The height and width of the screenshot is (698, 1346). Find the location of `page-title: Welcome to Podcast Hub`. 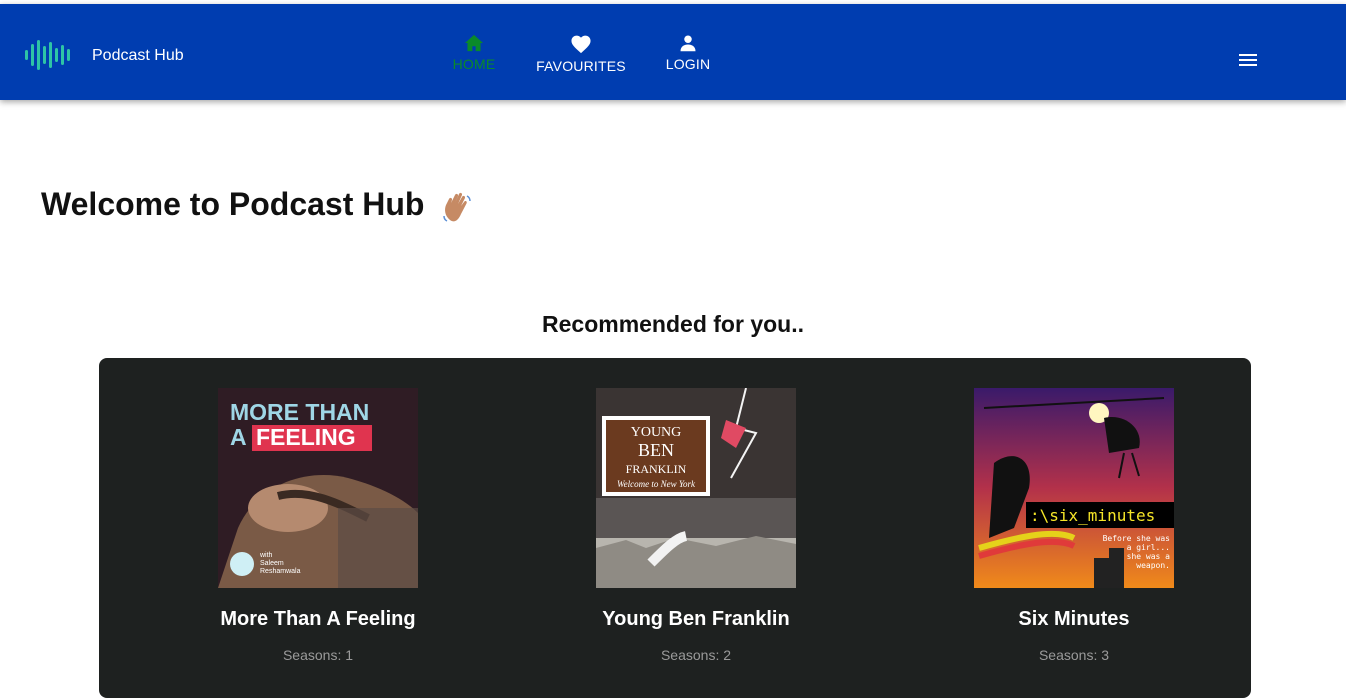

page-title: Welcome to Podcast Hub is located at coordinates (233, 204).